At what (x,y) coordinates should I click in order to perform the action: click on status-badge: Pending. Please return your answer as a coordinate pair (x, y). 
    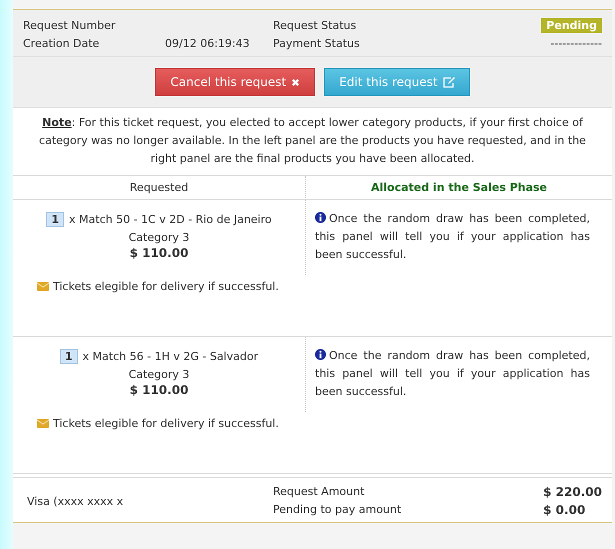
    Looking at the image, I should click on (571, 25).